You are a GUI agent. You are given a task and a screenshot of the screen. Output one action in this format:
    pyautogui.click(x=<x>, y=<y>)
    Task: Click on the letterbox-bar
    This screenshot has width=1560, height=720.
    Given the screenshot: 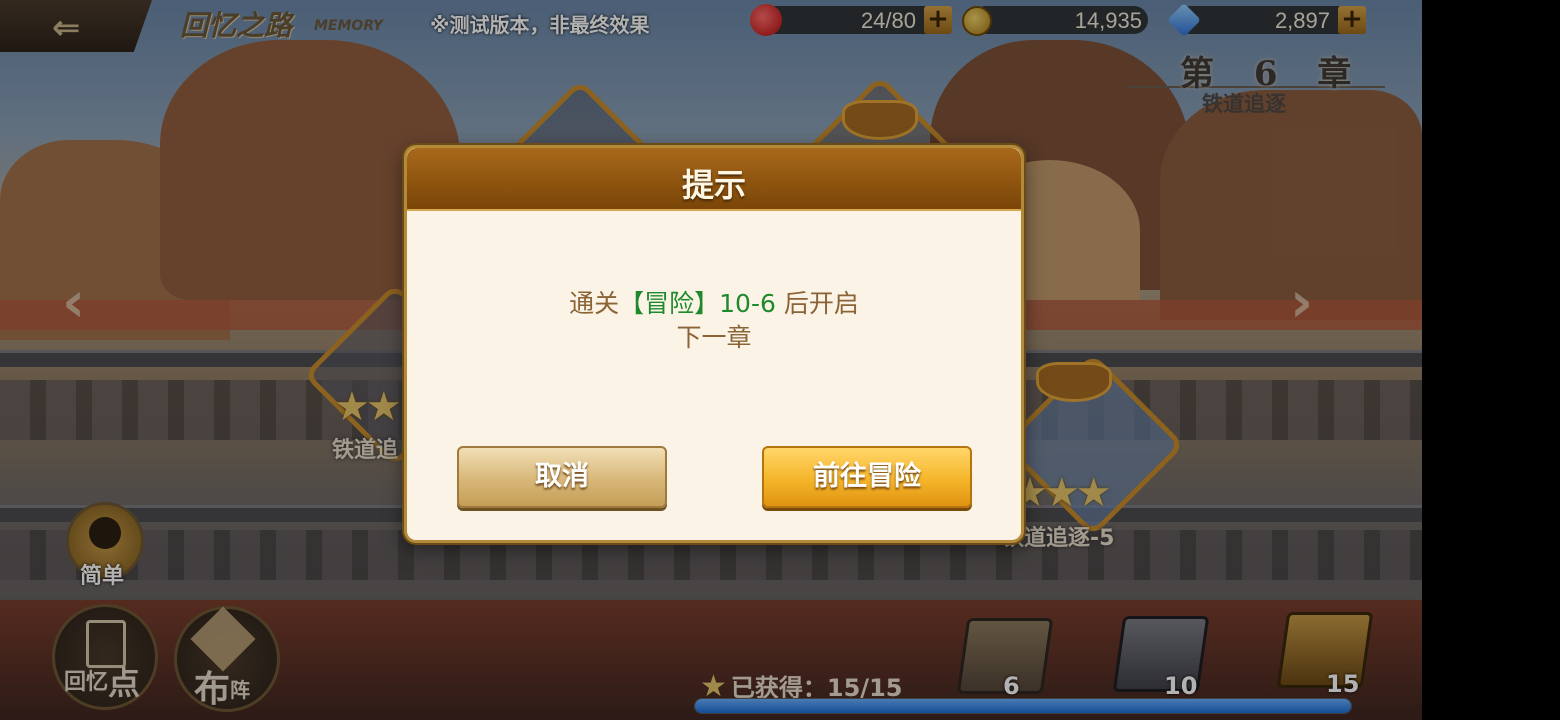 What is the action you would take?
    pyautogui.click(x=1491, y=360)
    